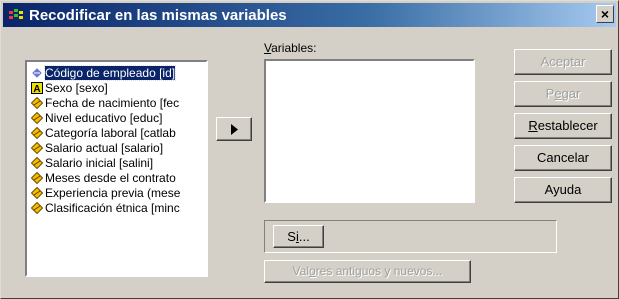  What do you see at coordinates (563, 62) in the screenshot?
I see `accept-button: Aceptar` at bounding box center [563, 62].